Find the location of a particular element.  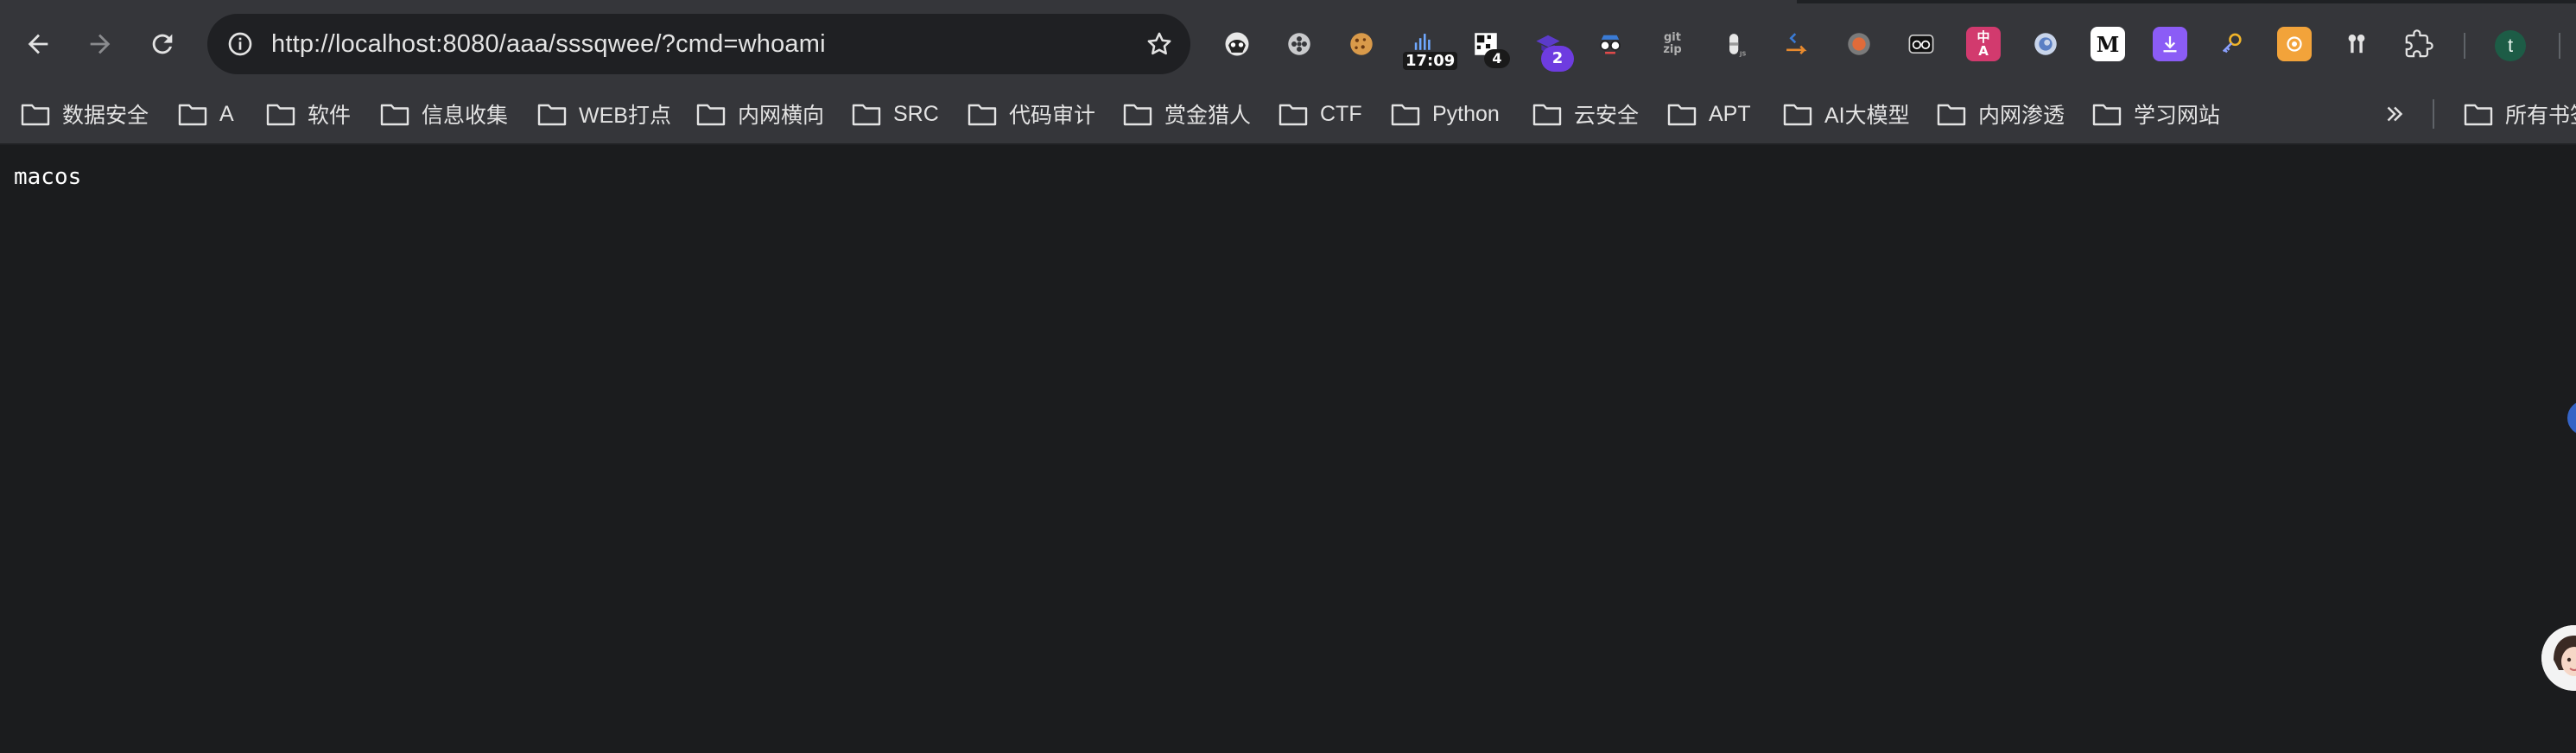

back-button is located at coordinates (38, 44).